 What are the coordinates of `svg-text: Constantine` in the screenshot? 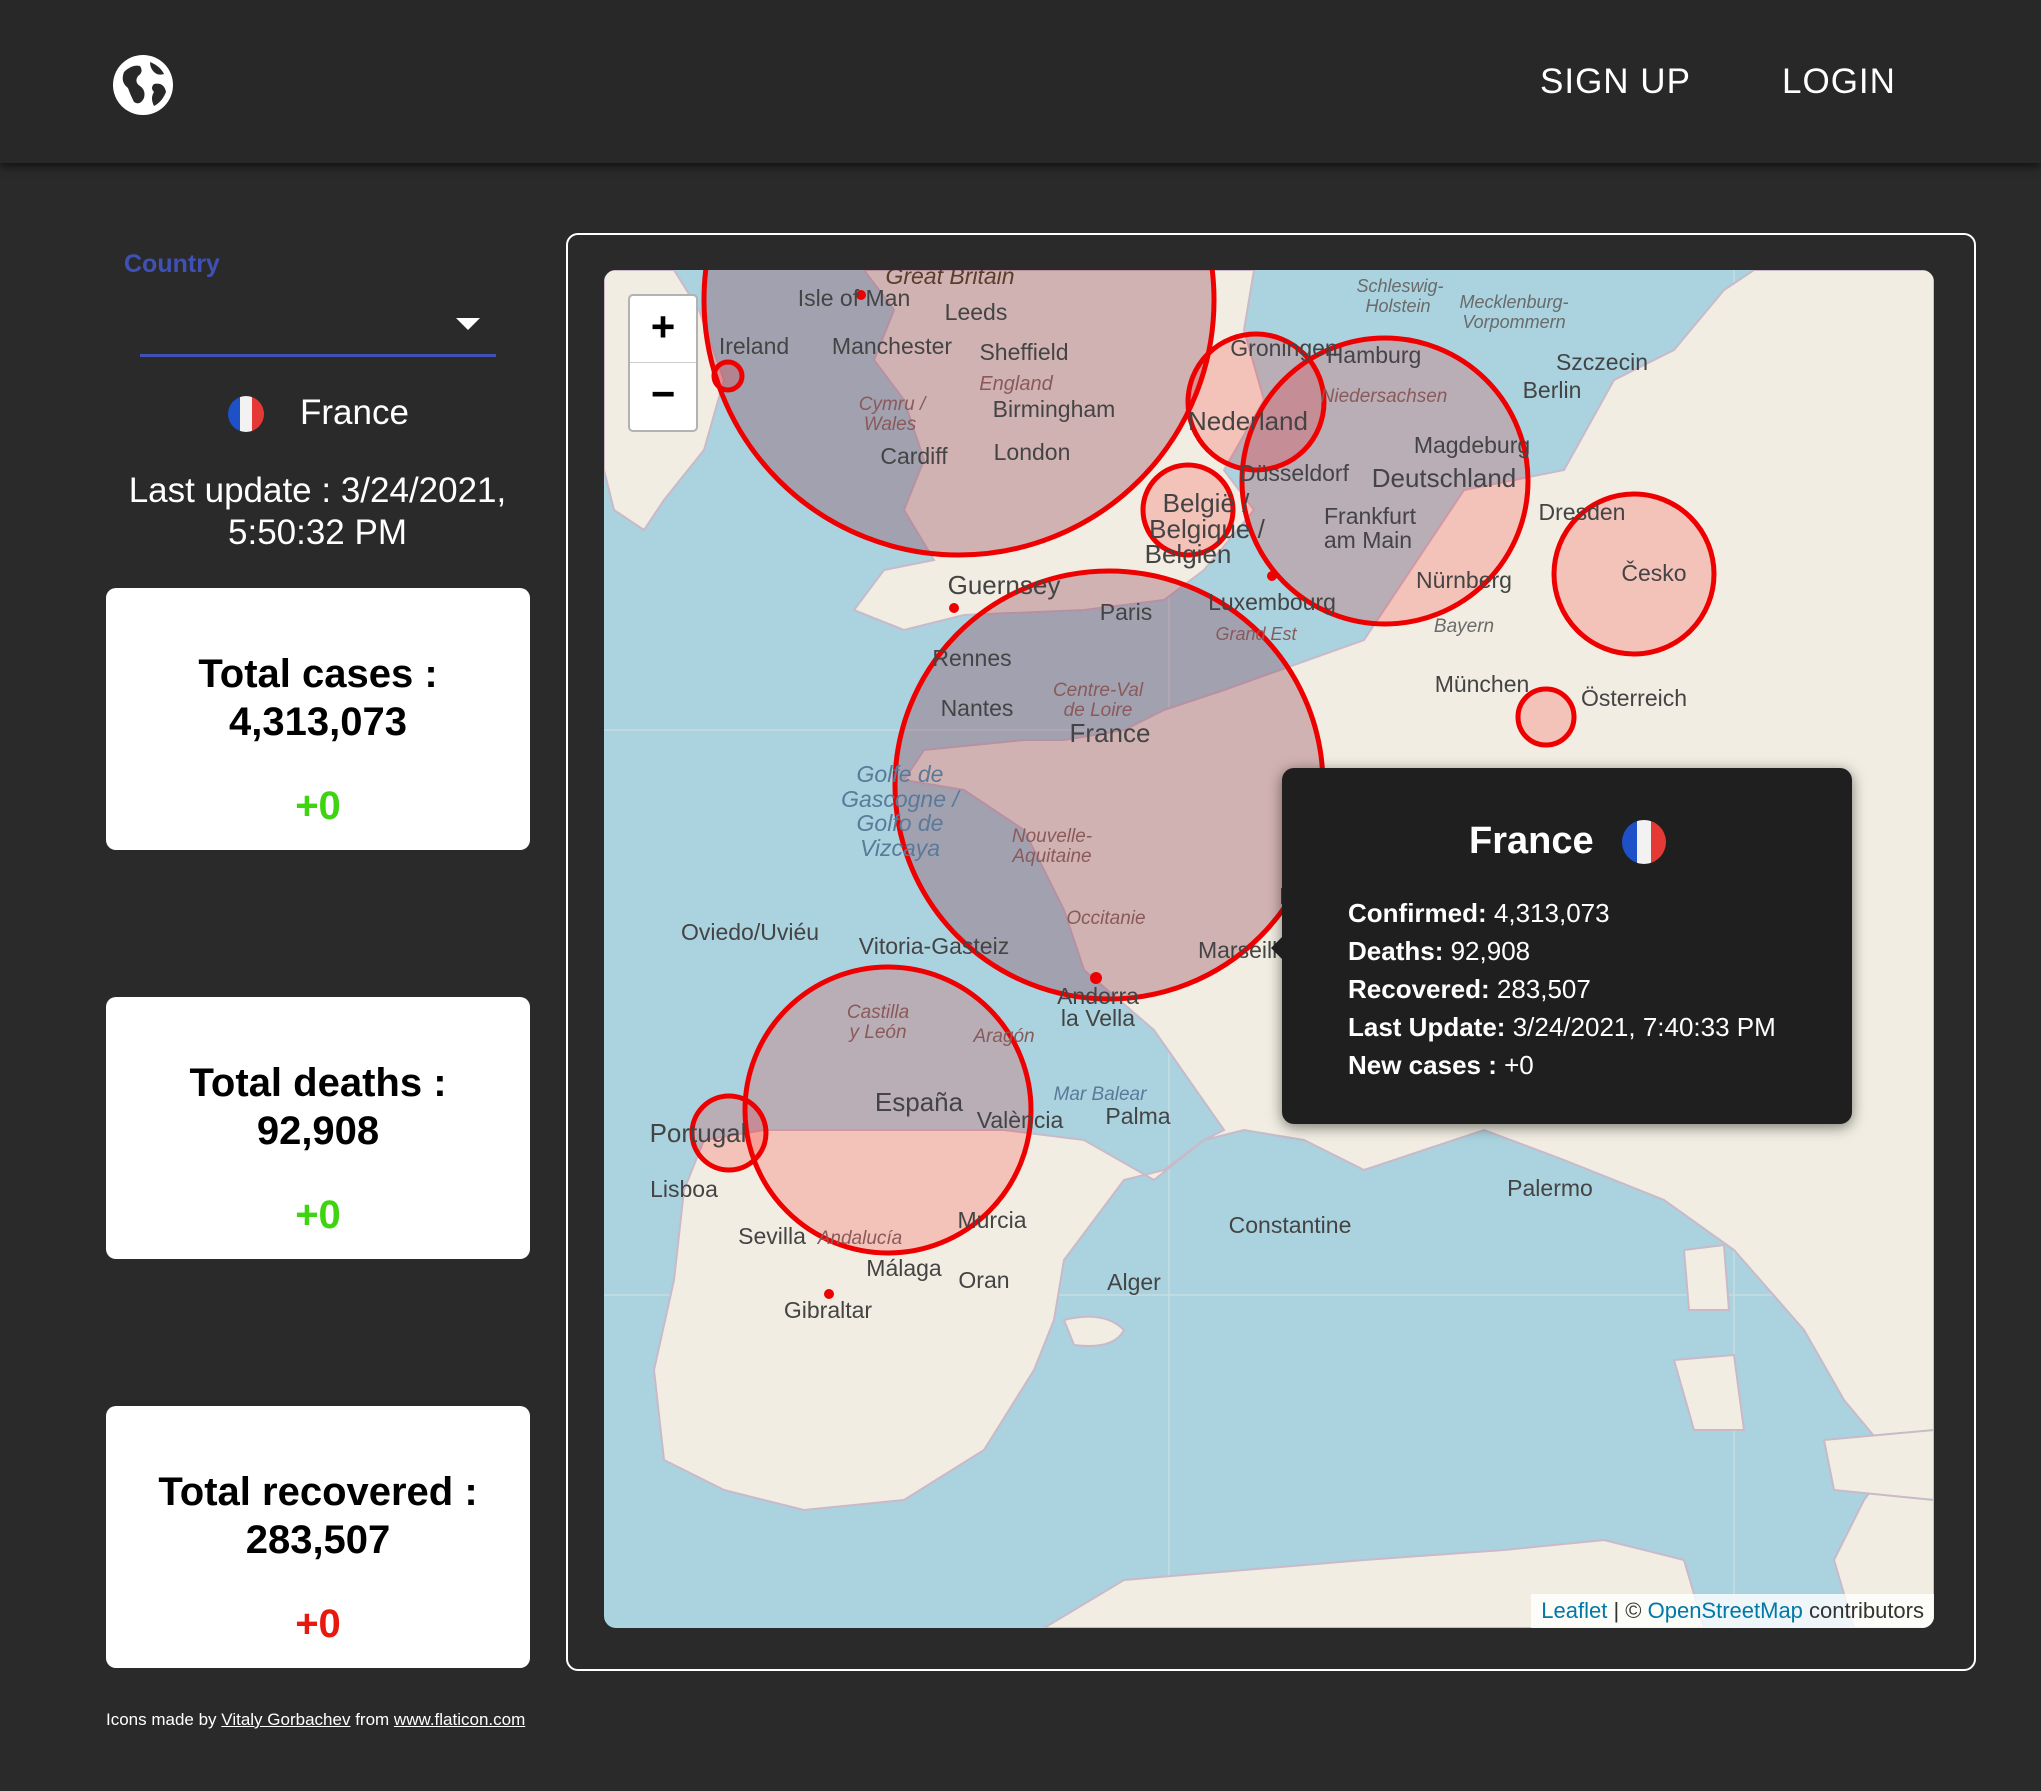 It's located at (1290, 1225).